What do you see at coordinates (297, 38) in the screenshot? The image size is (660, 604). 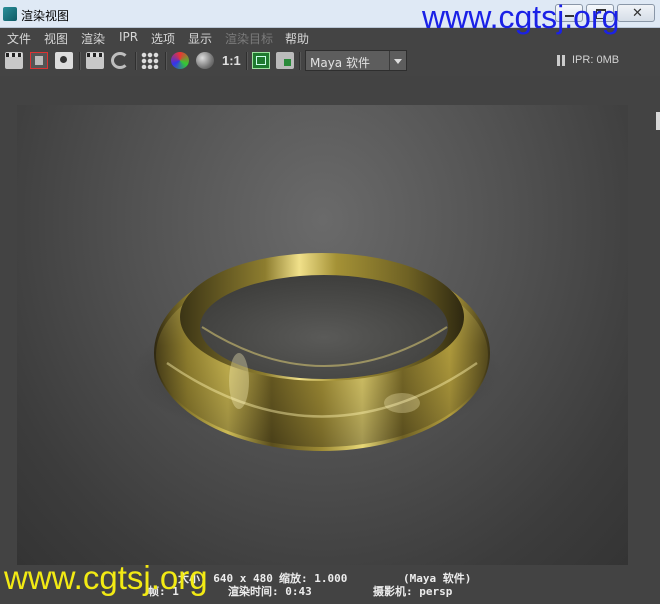 I see `menu-help: 帮助` at bounding box center [297, 38].